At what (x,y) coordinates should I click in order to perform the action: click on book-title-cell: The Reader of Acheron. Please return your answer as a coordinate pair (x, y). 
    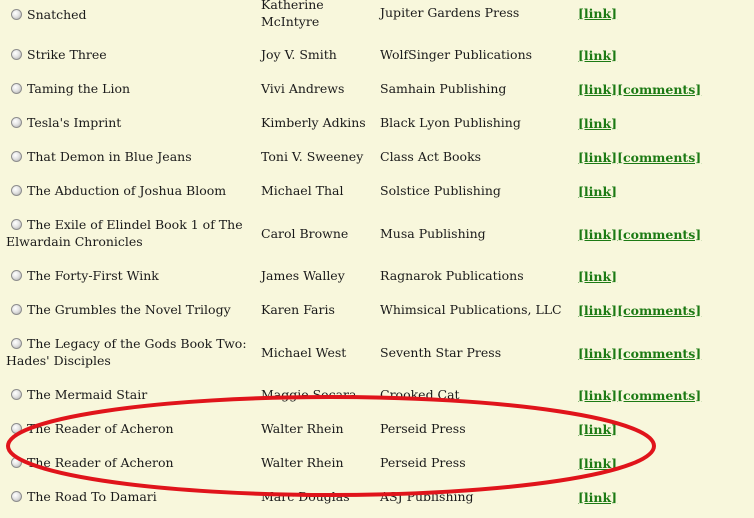
    Looking at the image, I should click on (129, 428).